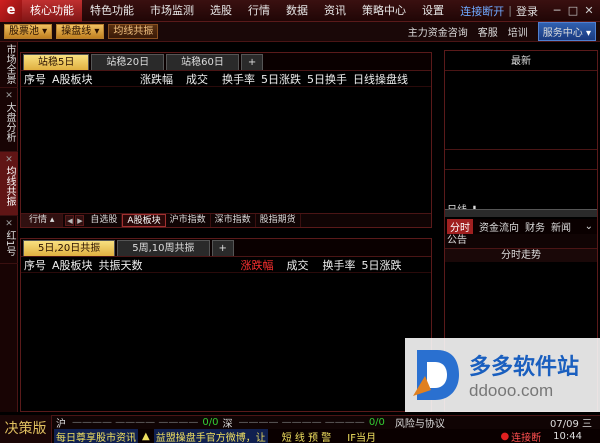  I want to click on secondary-toolbar: 股票池 ▾ 操盘线 ▾ 均线共振 主力资金咨询 客服 培训 服务中心 ▾, so click(300, 32).